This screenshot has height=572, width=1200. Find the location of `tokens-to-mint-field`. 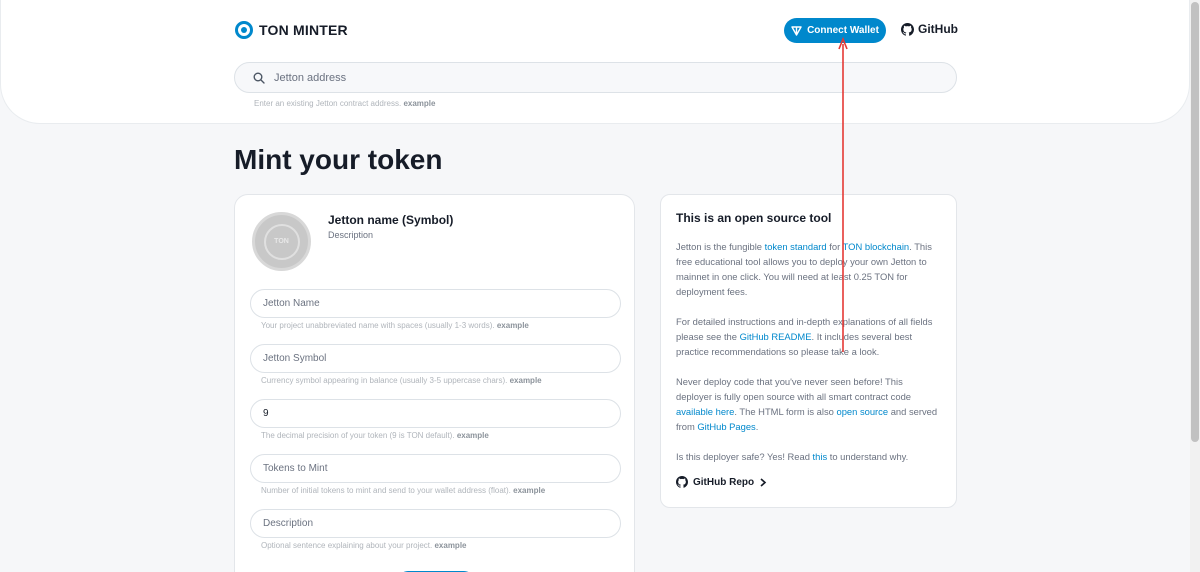

tokens-to-mint-field is located at coordinates (435, 468).